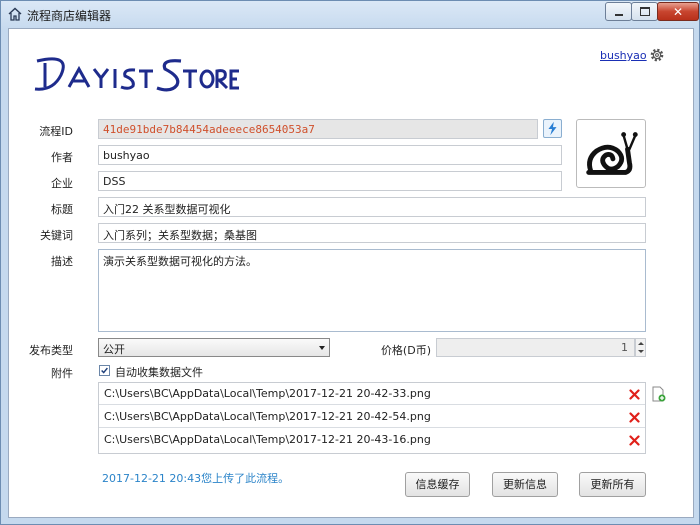  Describe the element at coordinates (56, 131) in the screenshot. I see `flow-id-label: 流程ID` at that location.